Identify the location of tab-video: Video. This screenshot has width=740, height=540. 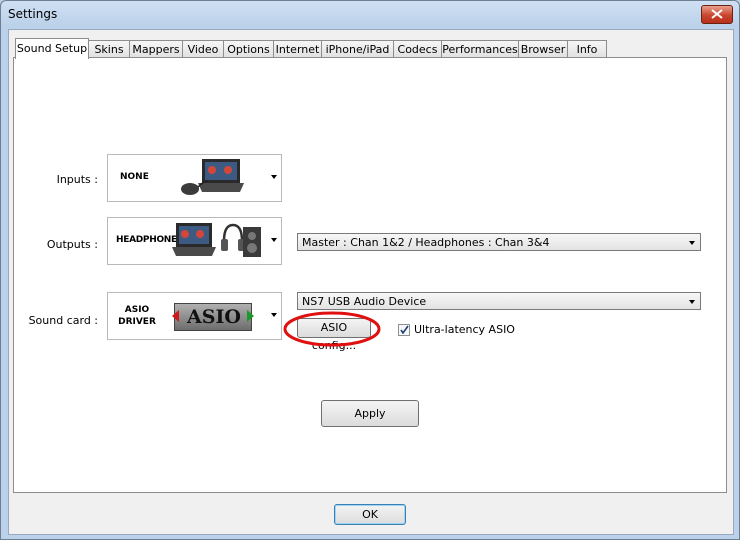
(203, 49).